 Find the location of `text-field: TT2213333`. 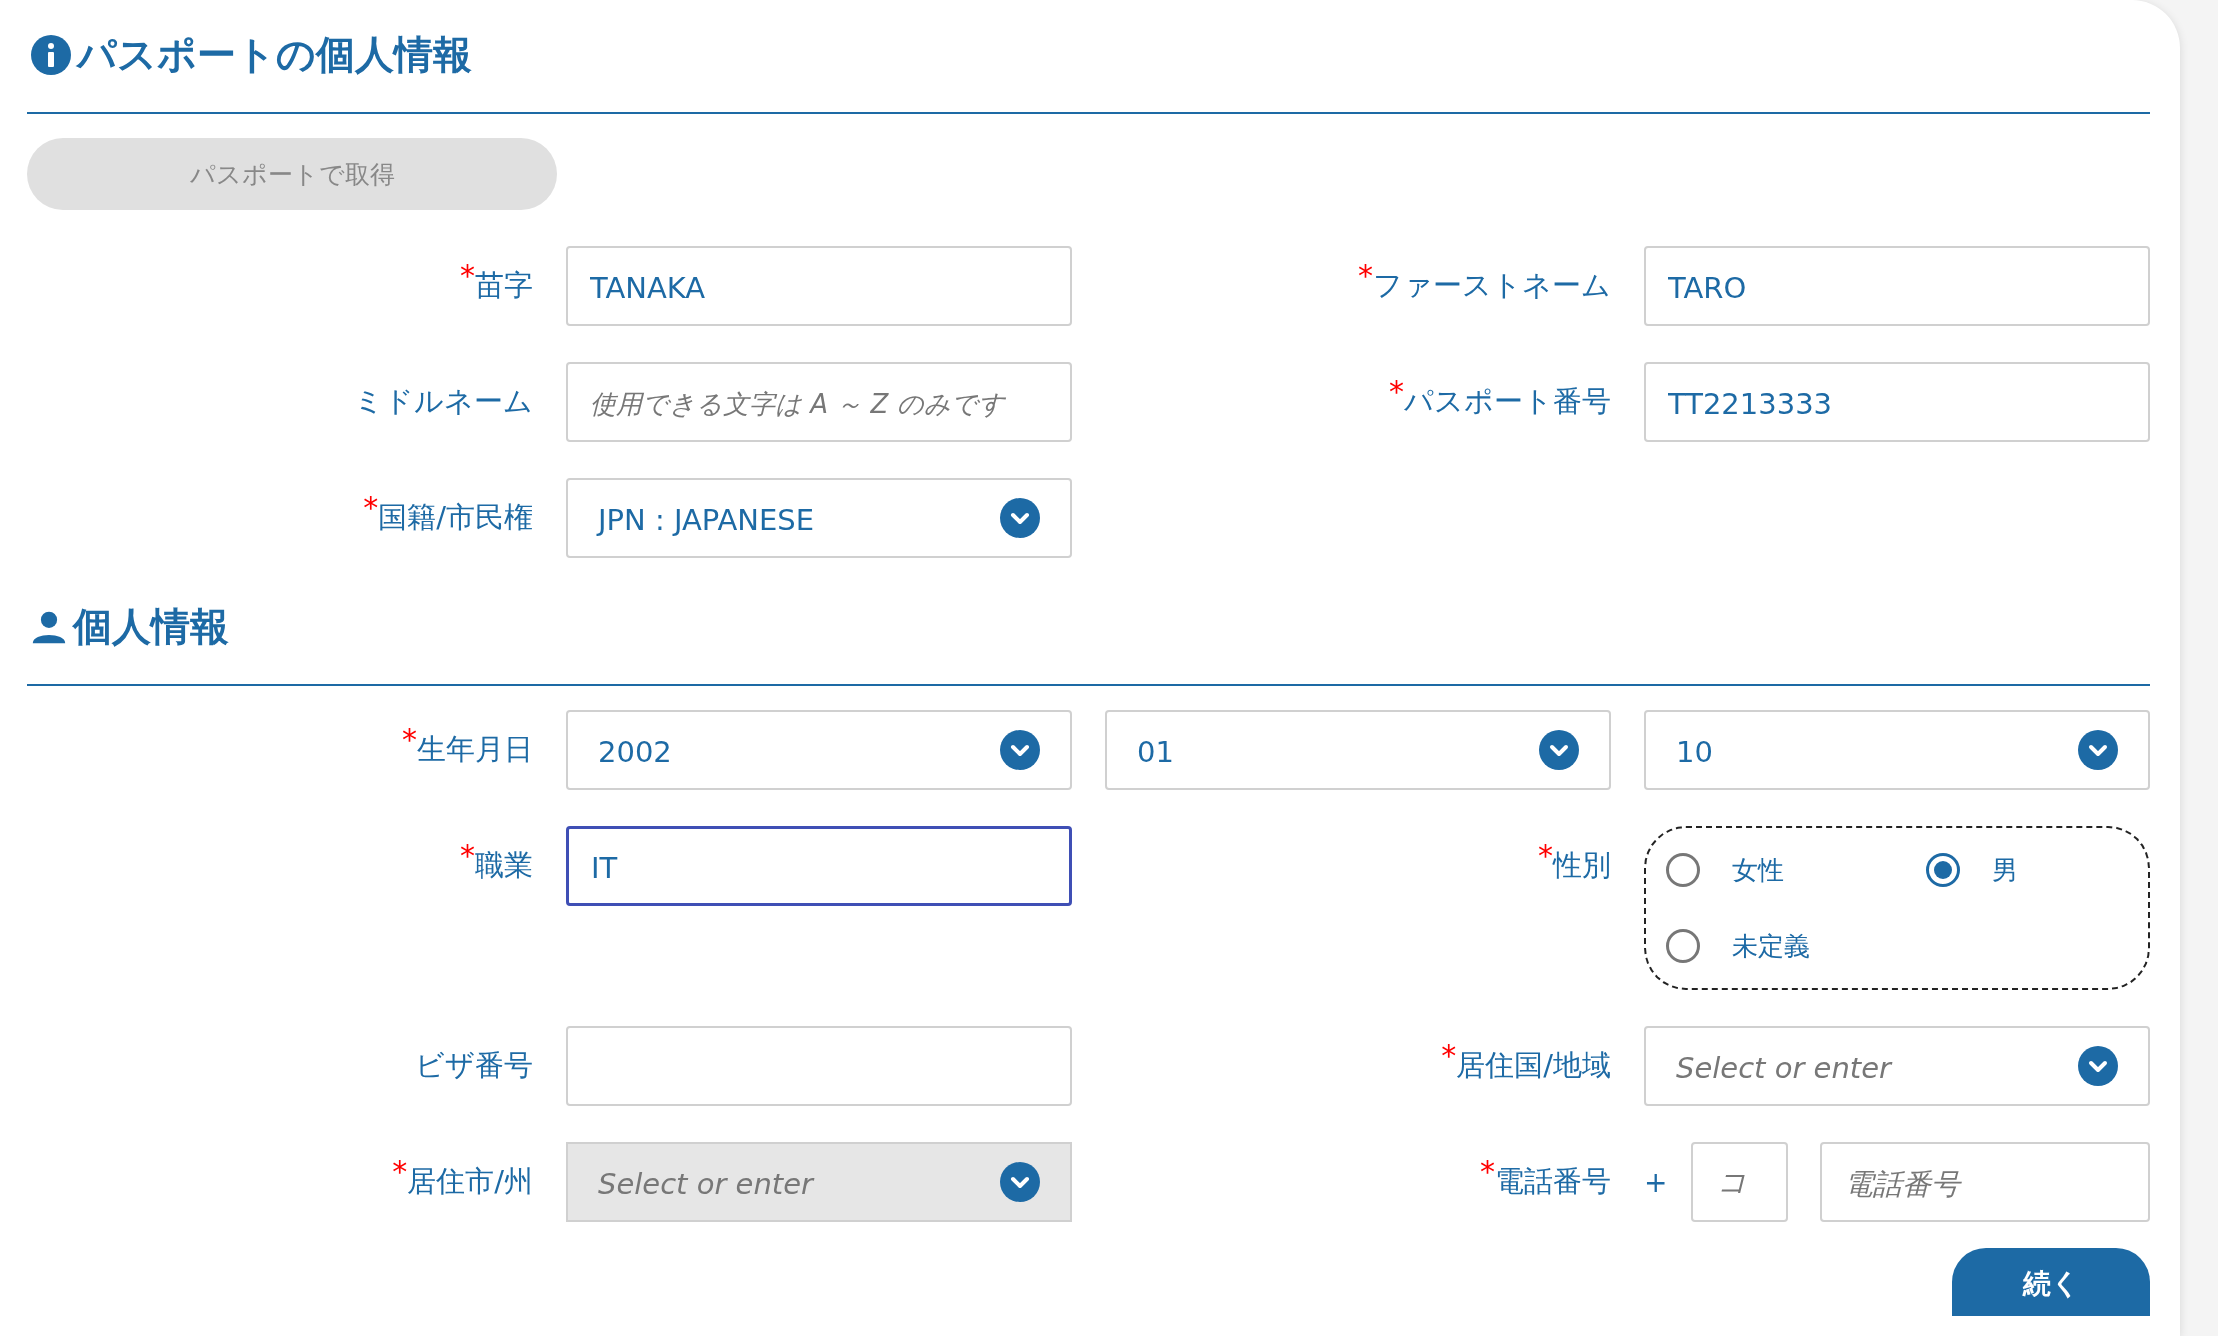

text-field: TT2213333 is located at coordinates (1897, 402).